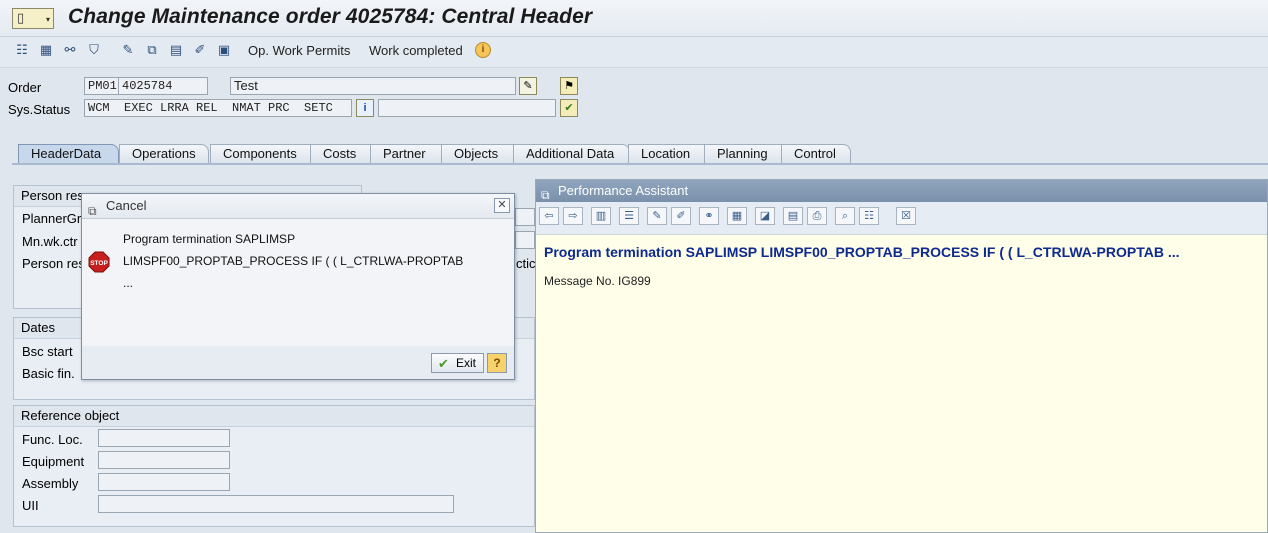 The width and height of the screenshot is (1268, 533). What do you see at coordinates (793, 216) in the screenshot?
I see `note-icon: ▤` at bounding box center [793, 216].